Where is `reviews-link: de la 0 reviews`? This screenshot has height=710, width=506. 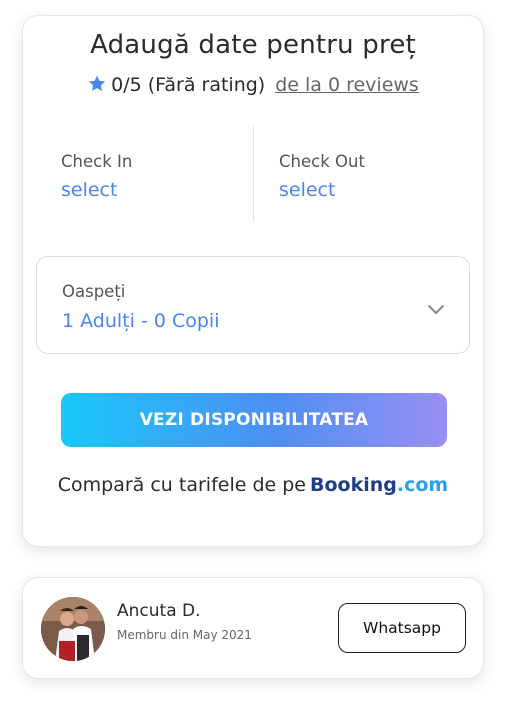
reviews-link: de la 0 reviews is located at coordinates (347, 85).